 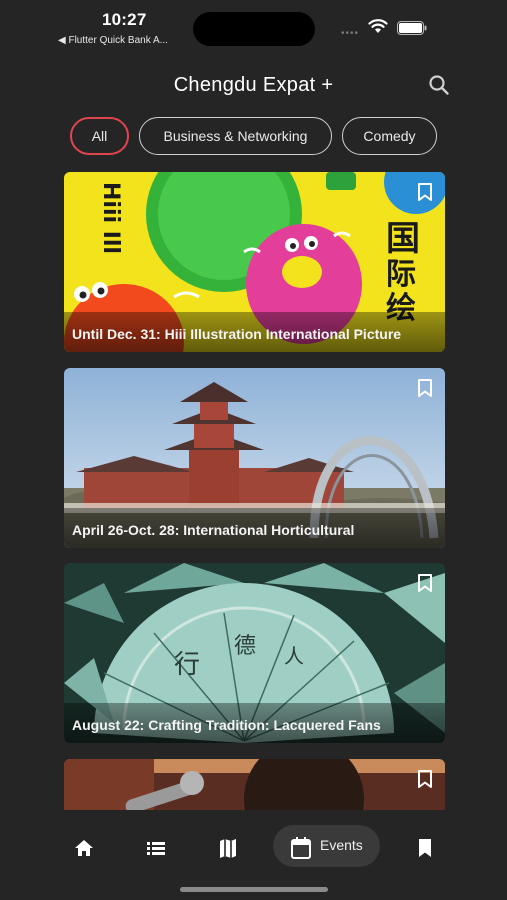 I want to click on svg-text: 国, so click(x=403, y=239).